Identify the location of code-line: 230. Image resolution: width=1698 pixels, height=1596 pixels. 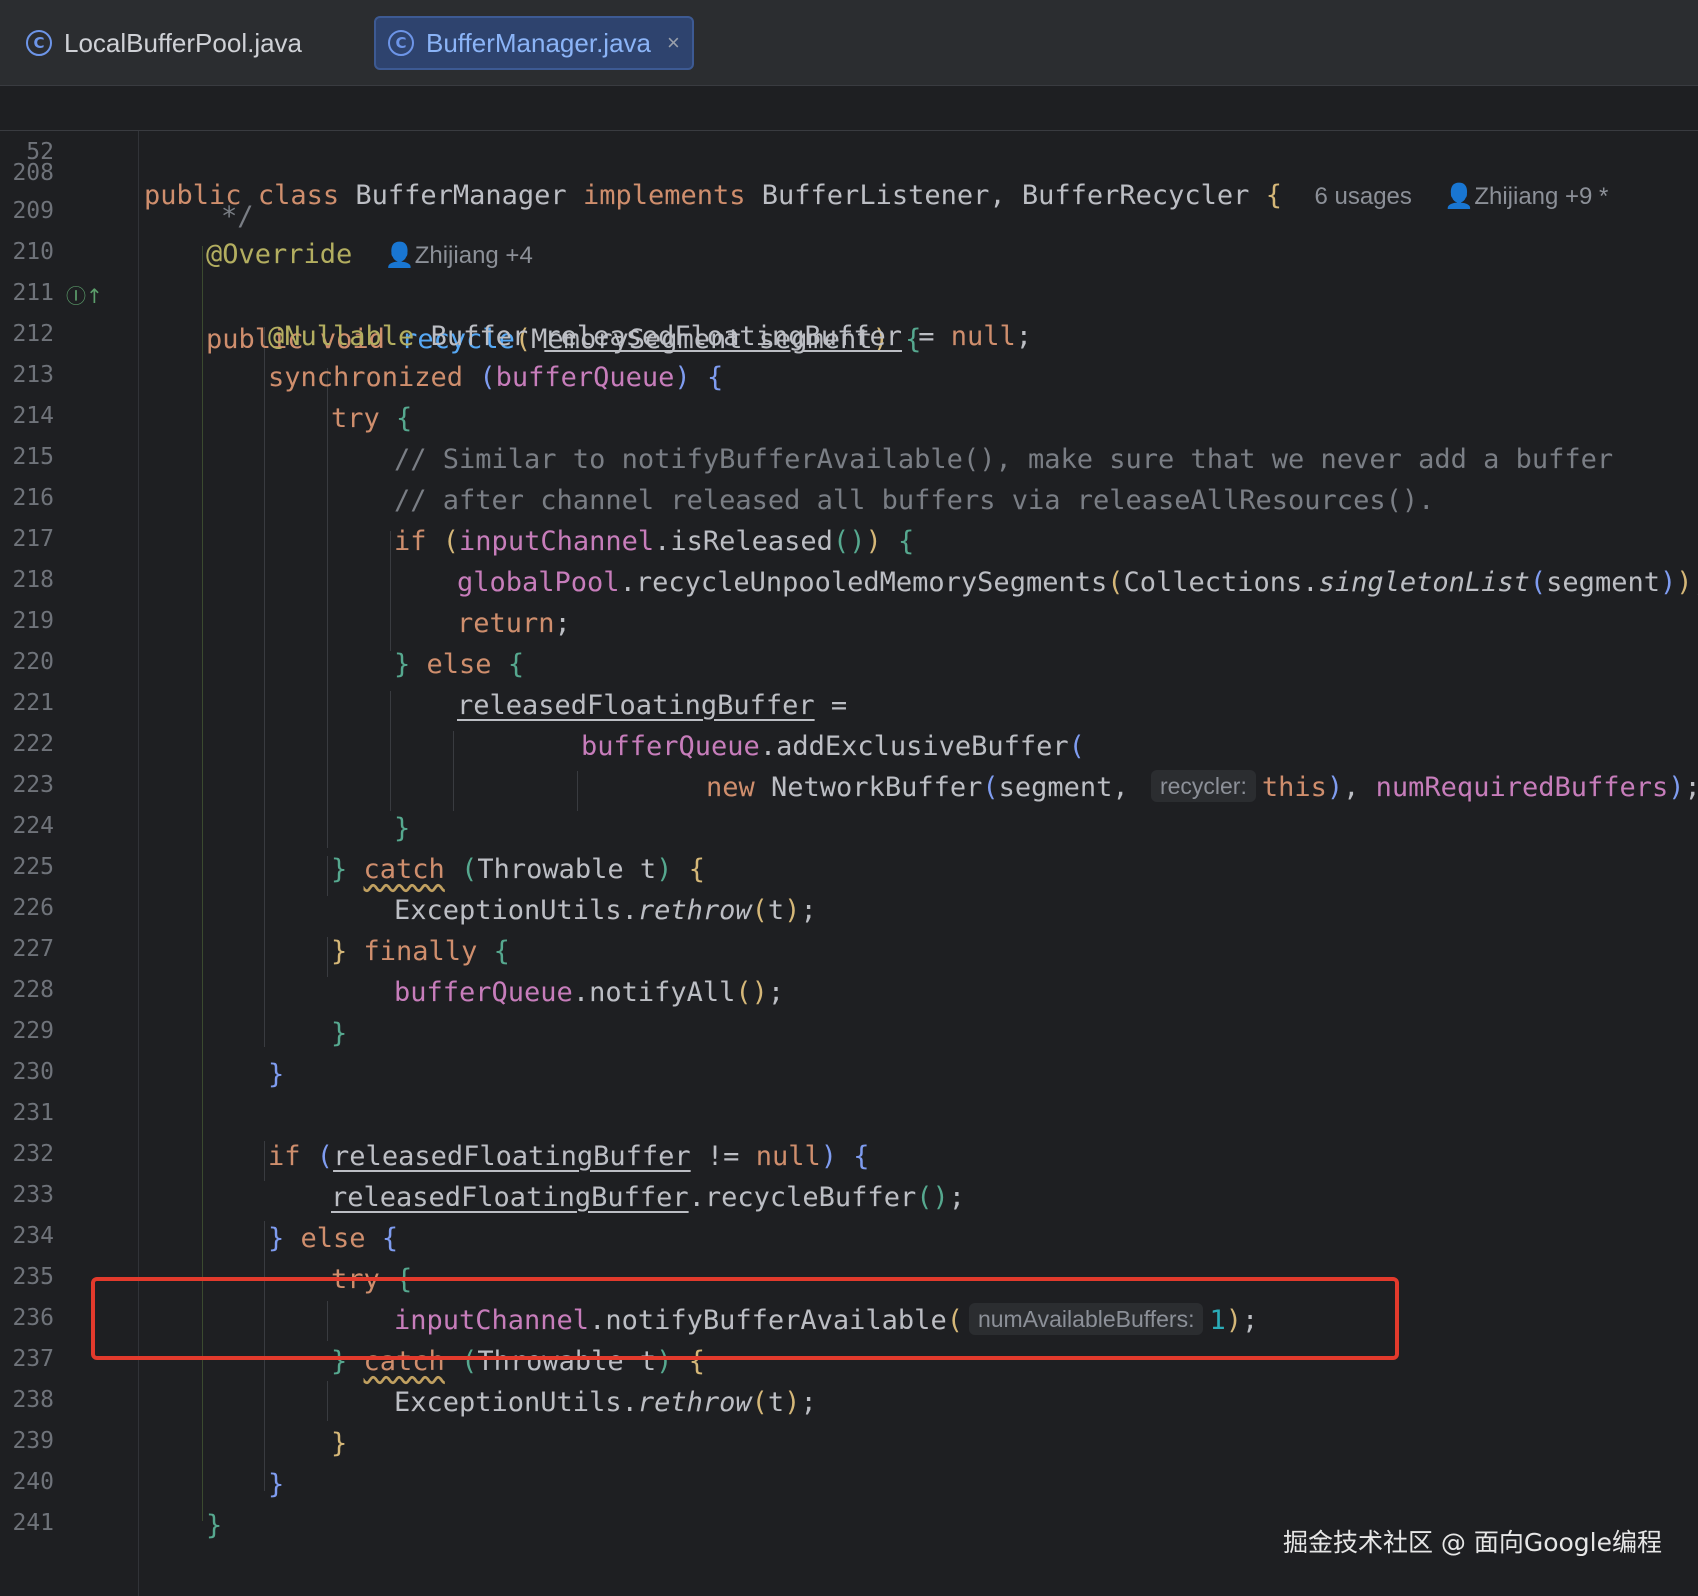
(33, 1072).